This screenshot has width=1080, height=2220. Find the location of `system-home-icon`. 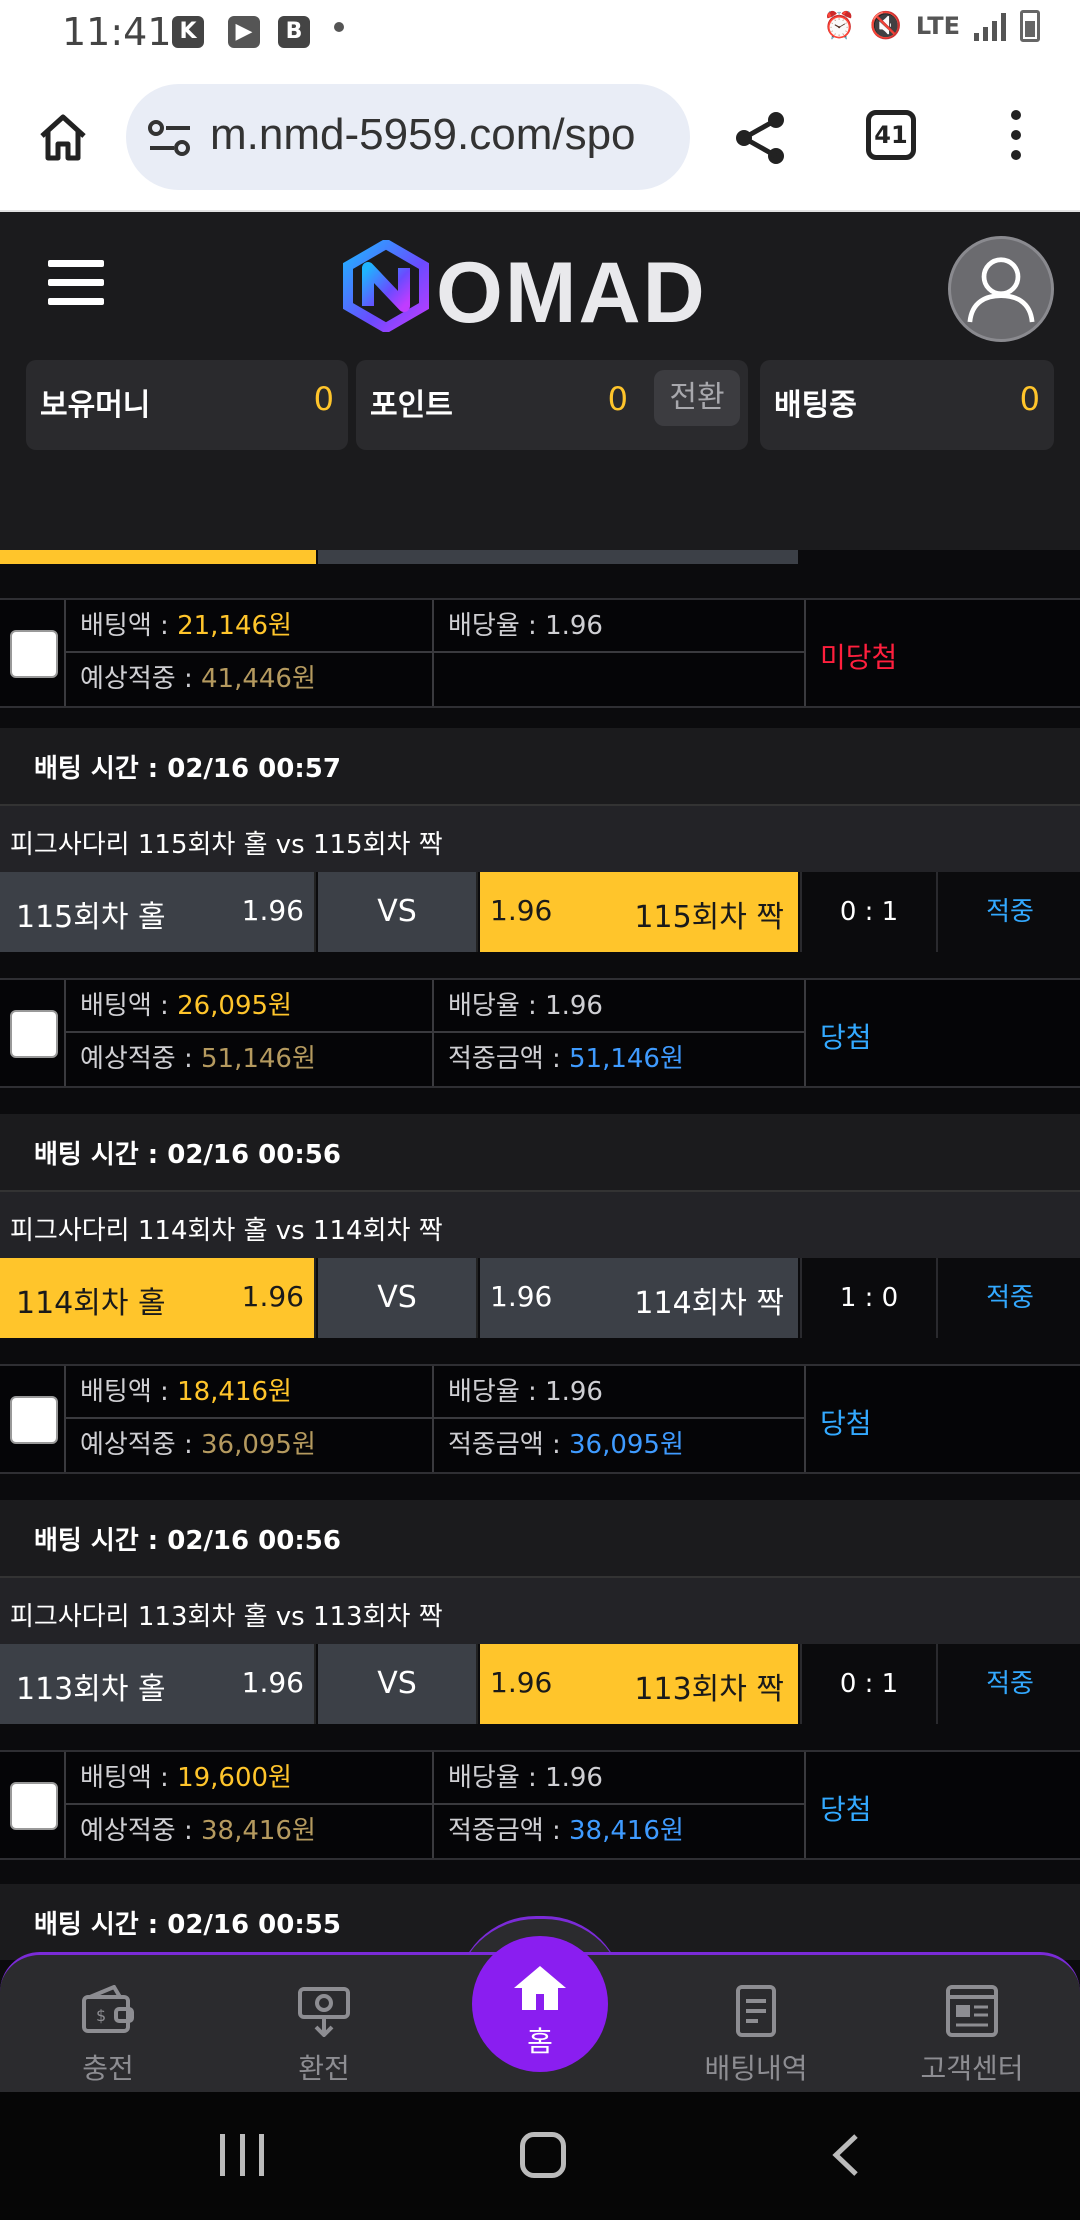

system-home-icon is located at coordinates (543, 2155).